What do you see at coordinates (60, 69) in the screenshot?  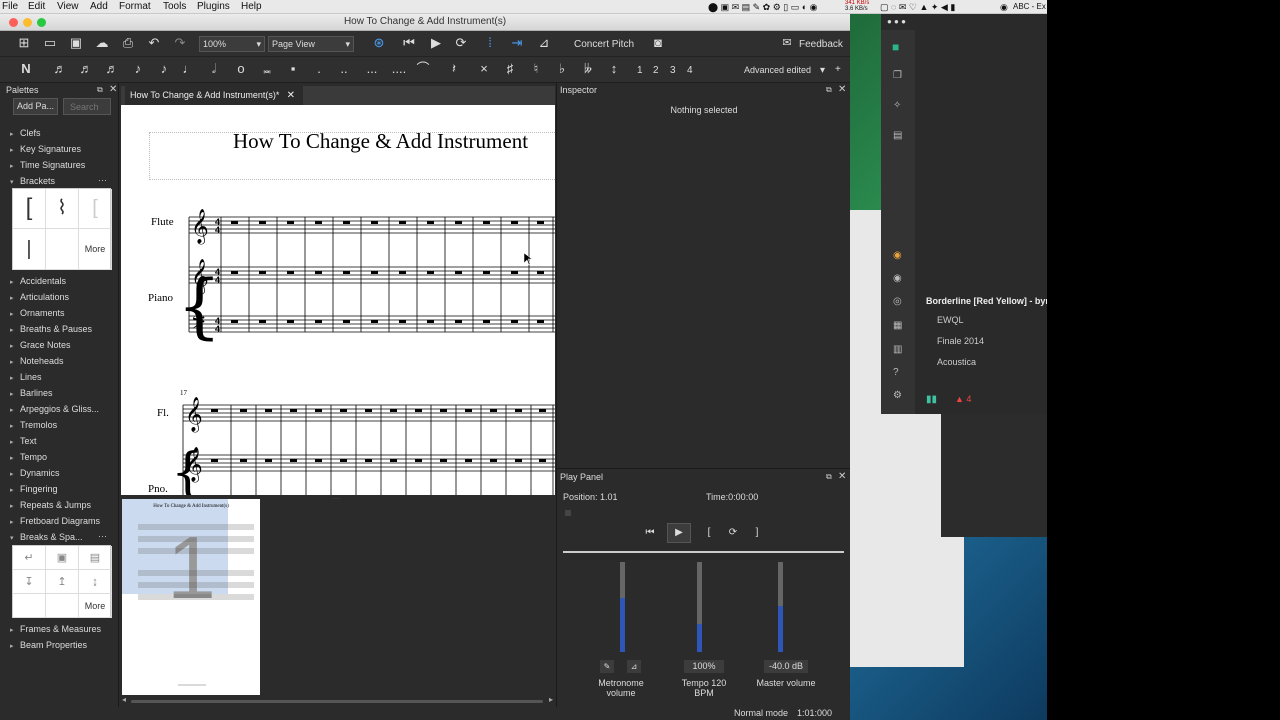 I see `duration-64th-icon: ♬` at bounding box center [60, 69].